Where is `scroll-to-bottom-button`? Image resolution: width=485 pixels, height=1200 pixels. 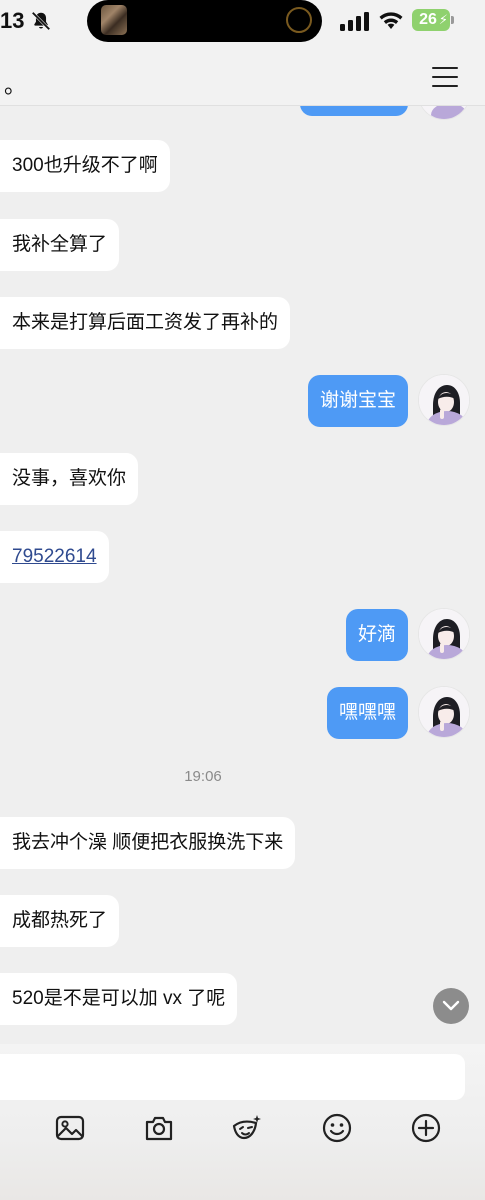
scroll-to-bottom-button is located at coordinates (451, 1006).